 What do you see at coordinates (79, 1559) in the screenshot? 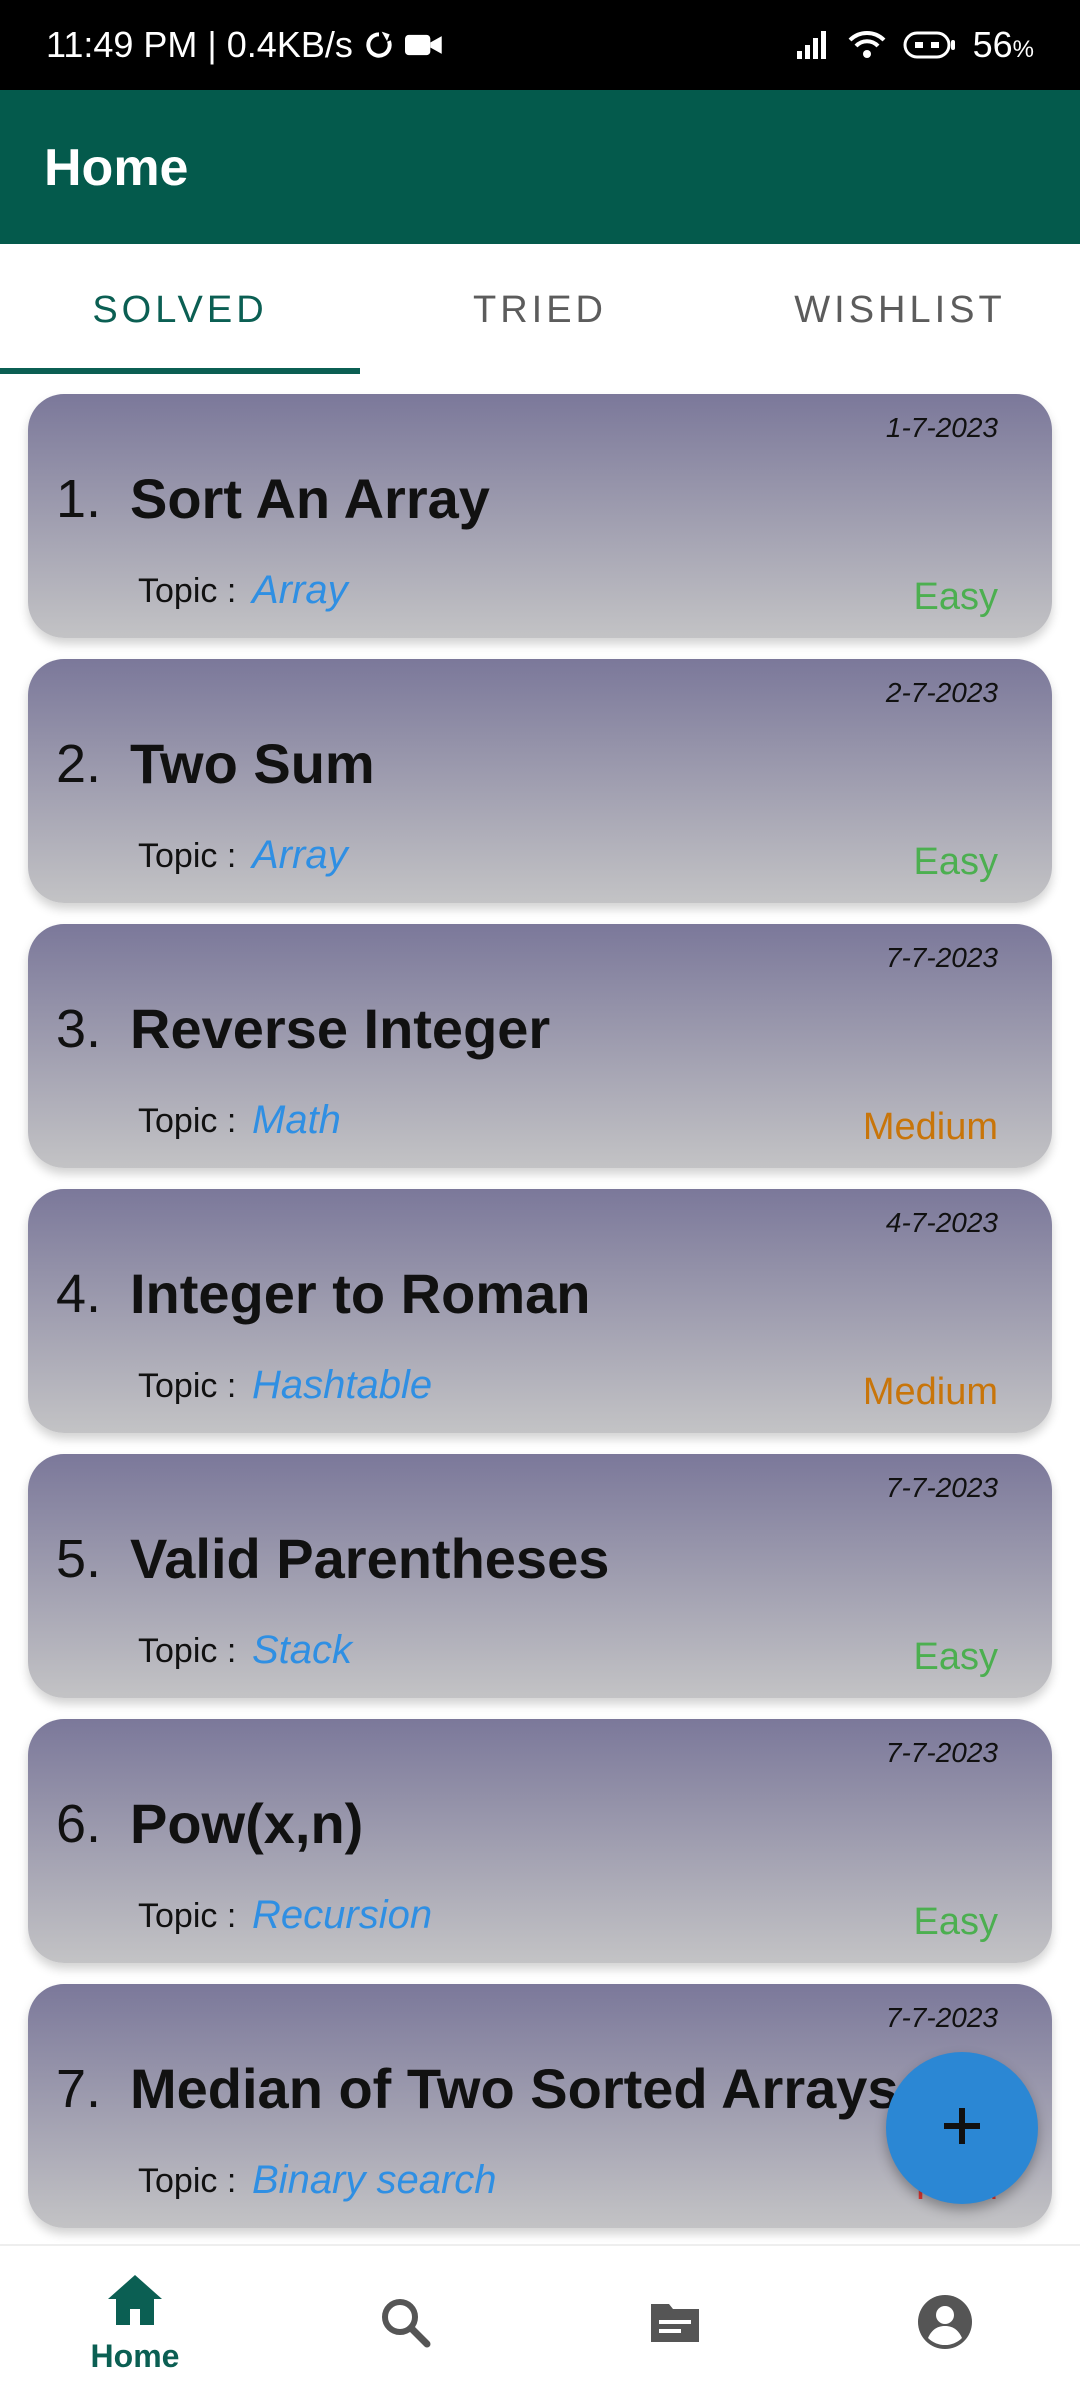
I see `card-number: 5.` at bounding box center [79, 1559].